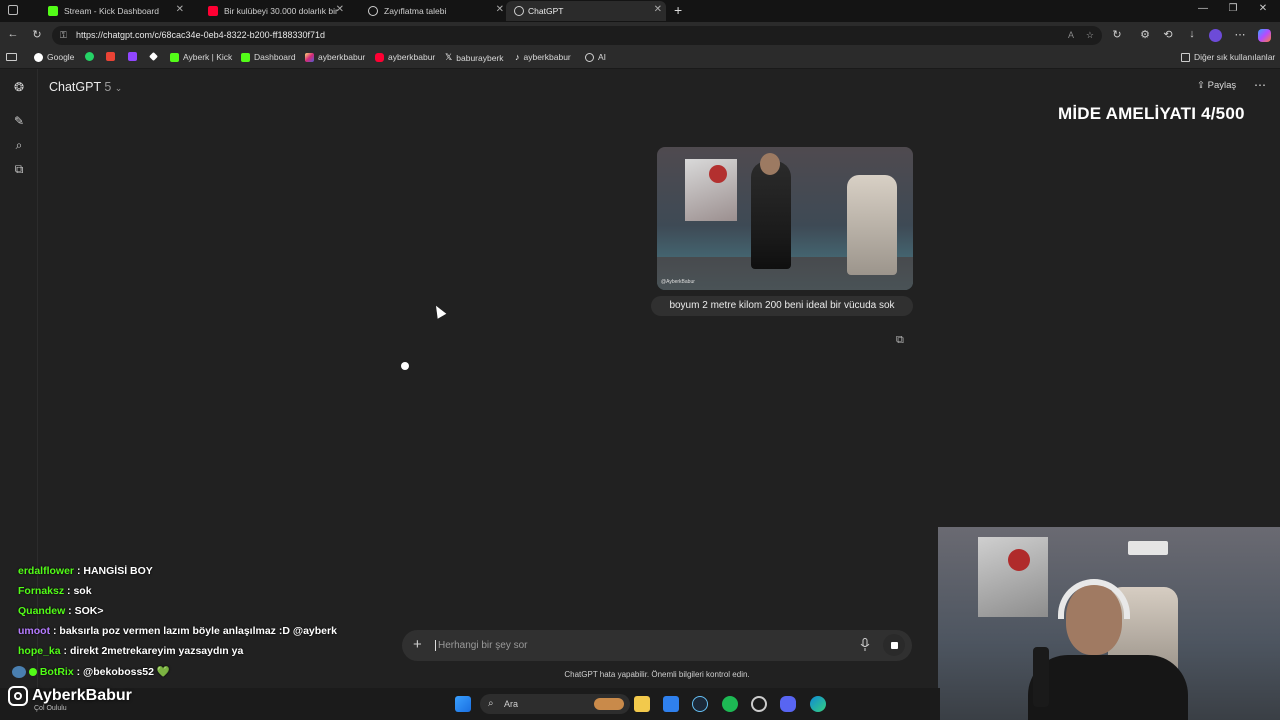 This screenshot has height=720, width=1280. I want to click on model-selector: ChatGPT 5 ⌄, so click(85, 87).